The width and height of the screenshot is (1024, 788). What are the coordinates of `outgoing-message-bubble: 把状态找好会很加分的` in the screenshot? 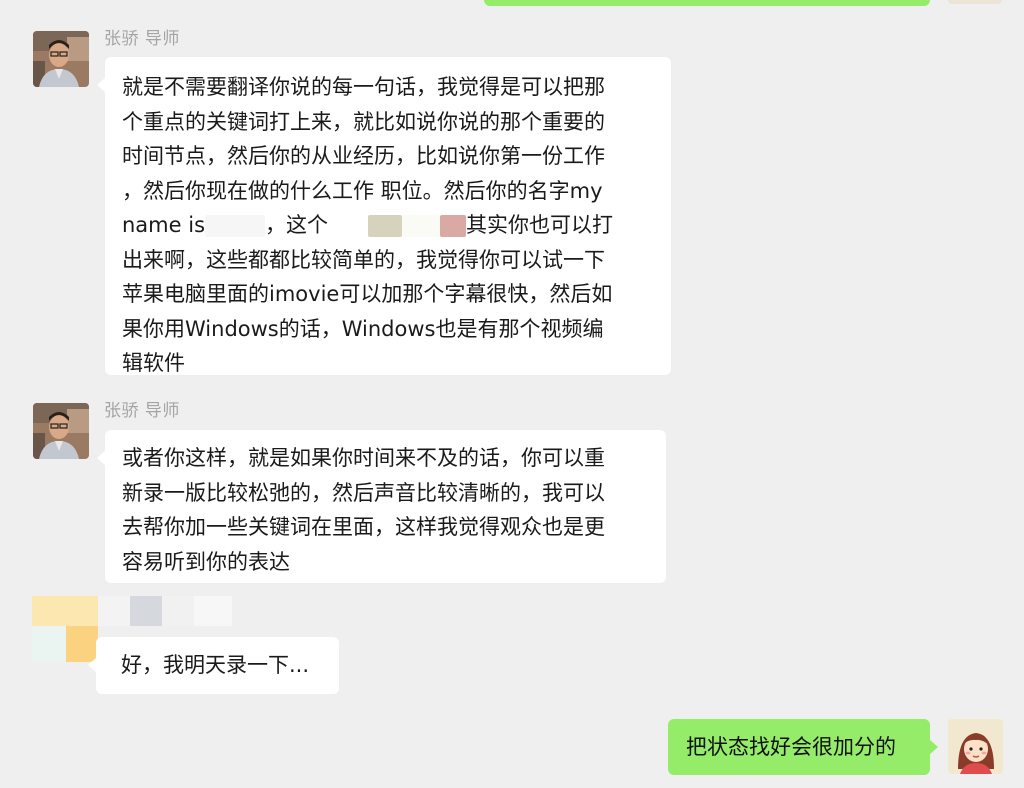 It's located at (803, 747).